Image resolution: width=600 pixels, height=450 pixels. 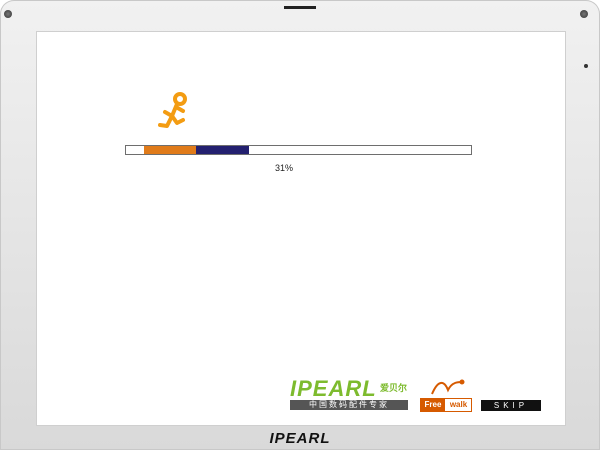 What do you see at coordinates (349, 405) in the screenshot?
I see `ipearl-tagline: 中国数码配件专家` at bounding box center [349, 405].